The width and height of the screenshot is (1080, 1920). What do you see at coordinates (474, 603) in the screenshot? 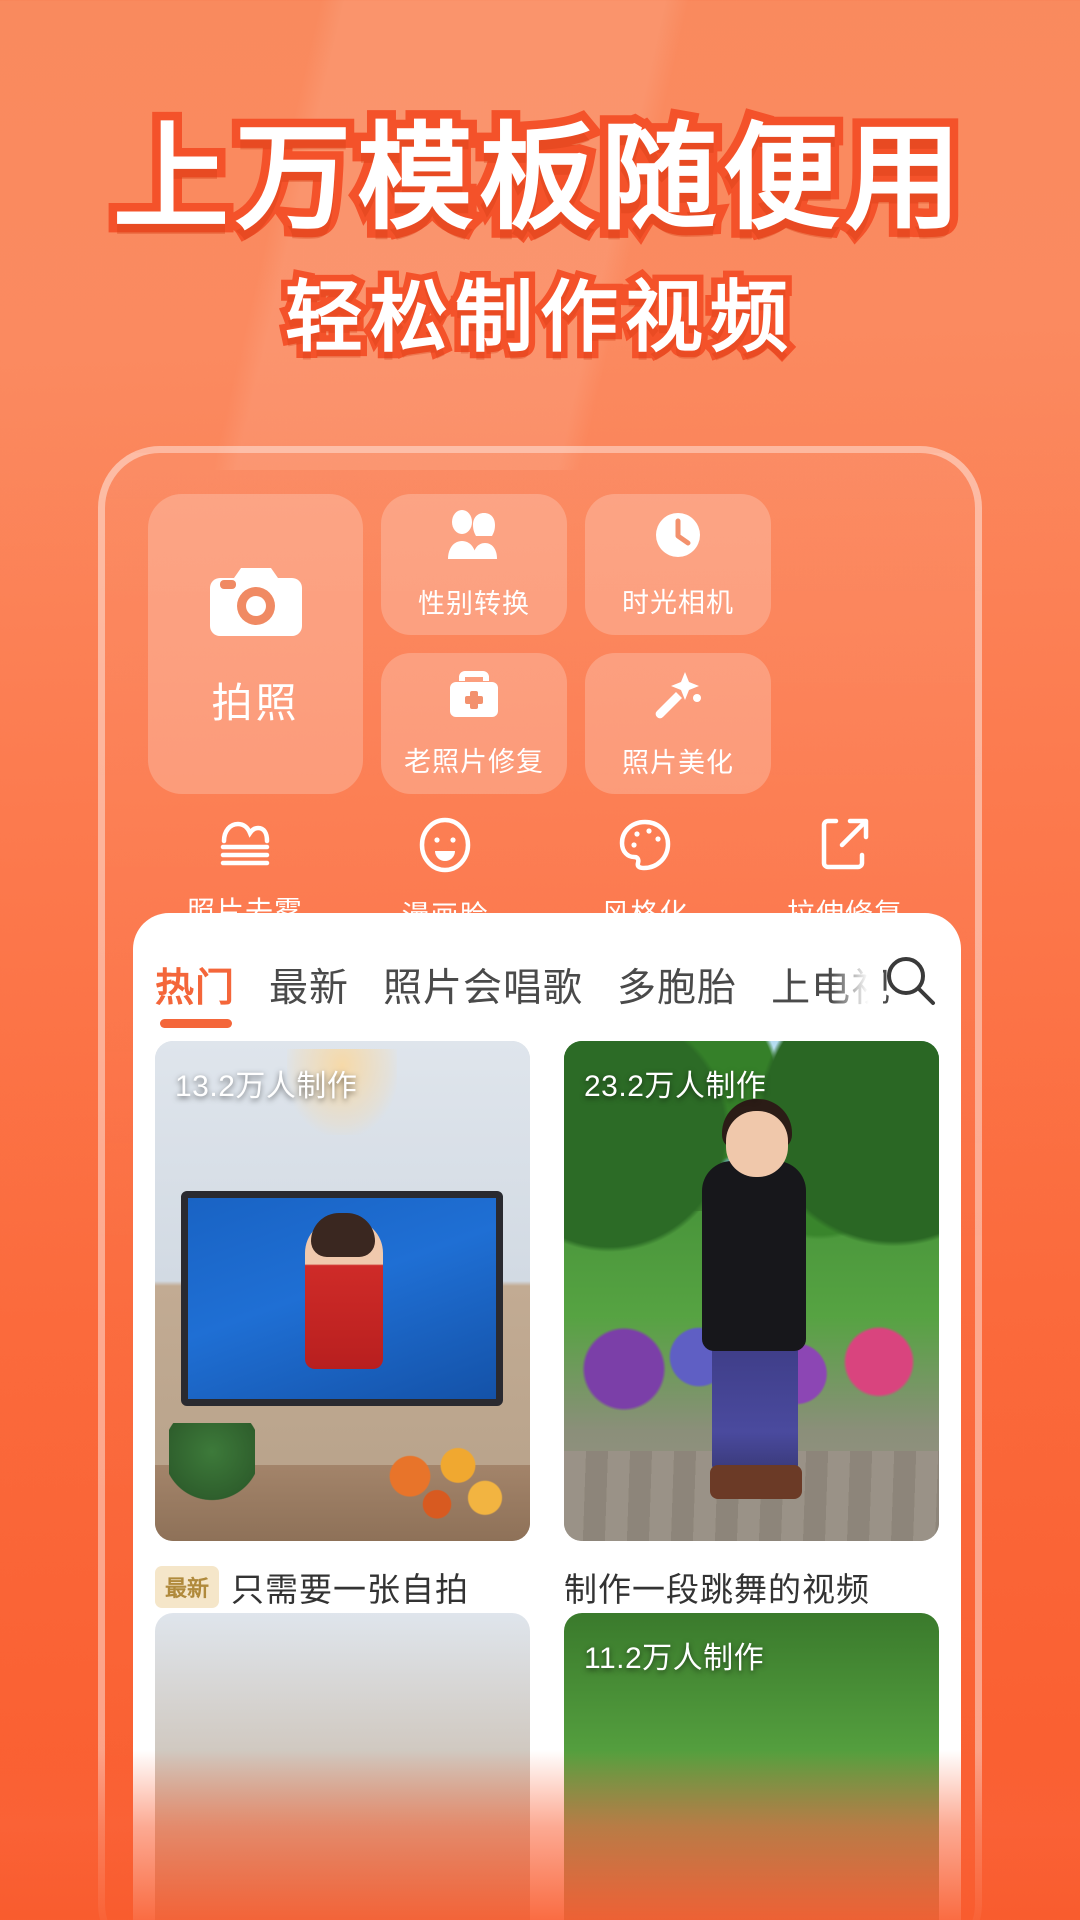
I see `feature-card-label: 性别转换` at bounding box center [474, 603].